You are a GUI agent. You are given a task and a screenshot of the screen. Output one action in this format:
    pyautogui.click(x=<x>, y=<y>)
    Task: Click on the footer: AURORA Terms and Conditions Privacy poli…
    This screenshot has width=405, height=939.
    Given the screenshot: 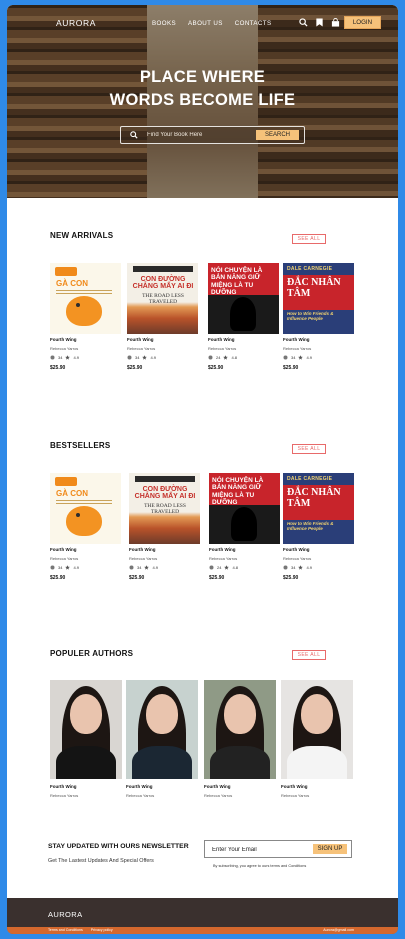 What is the action you would take?
    pyautogui.click(x=202, y=916)
    